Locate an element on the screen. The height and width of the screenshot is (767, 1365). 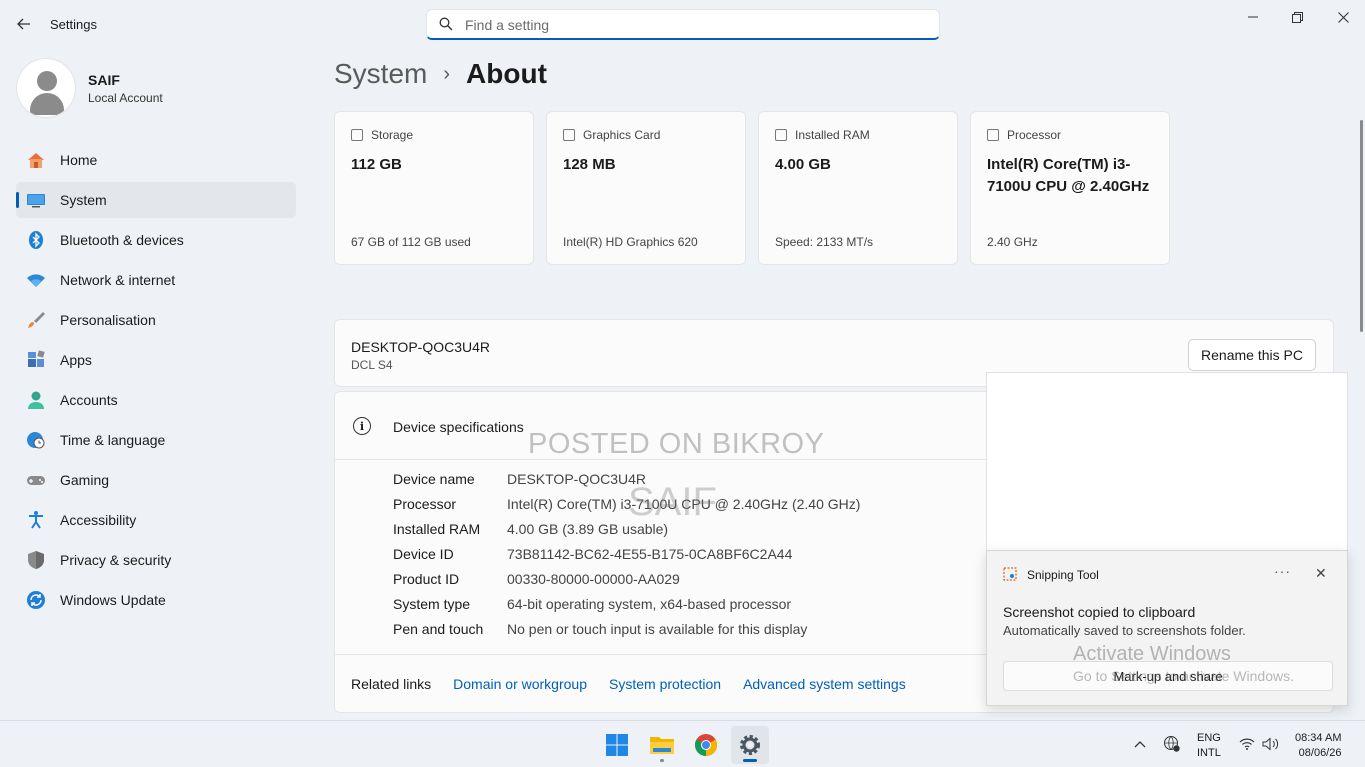
shield-icon is located at coordinates (36, 560).